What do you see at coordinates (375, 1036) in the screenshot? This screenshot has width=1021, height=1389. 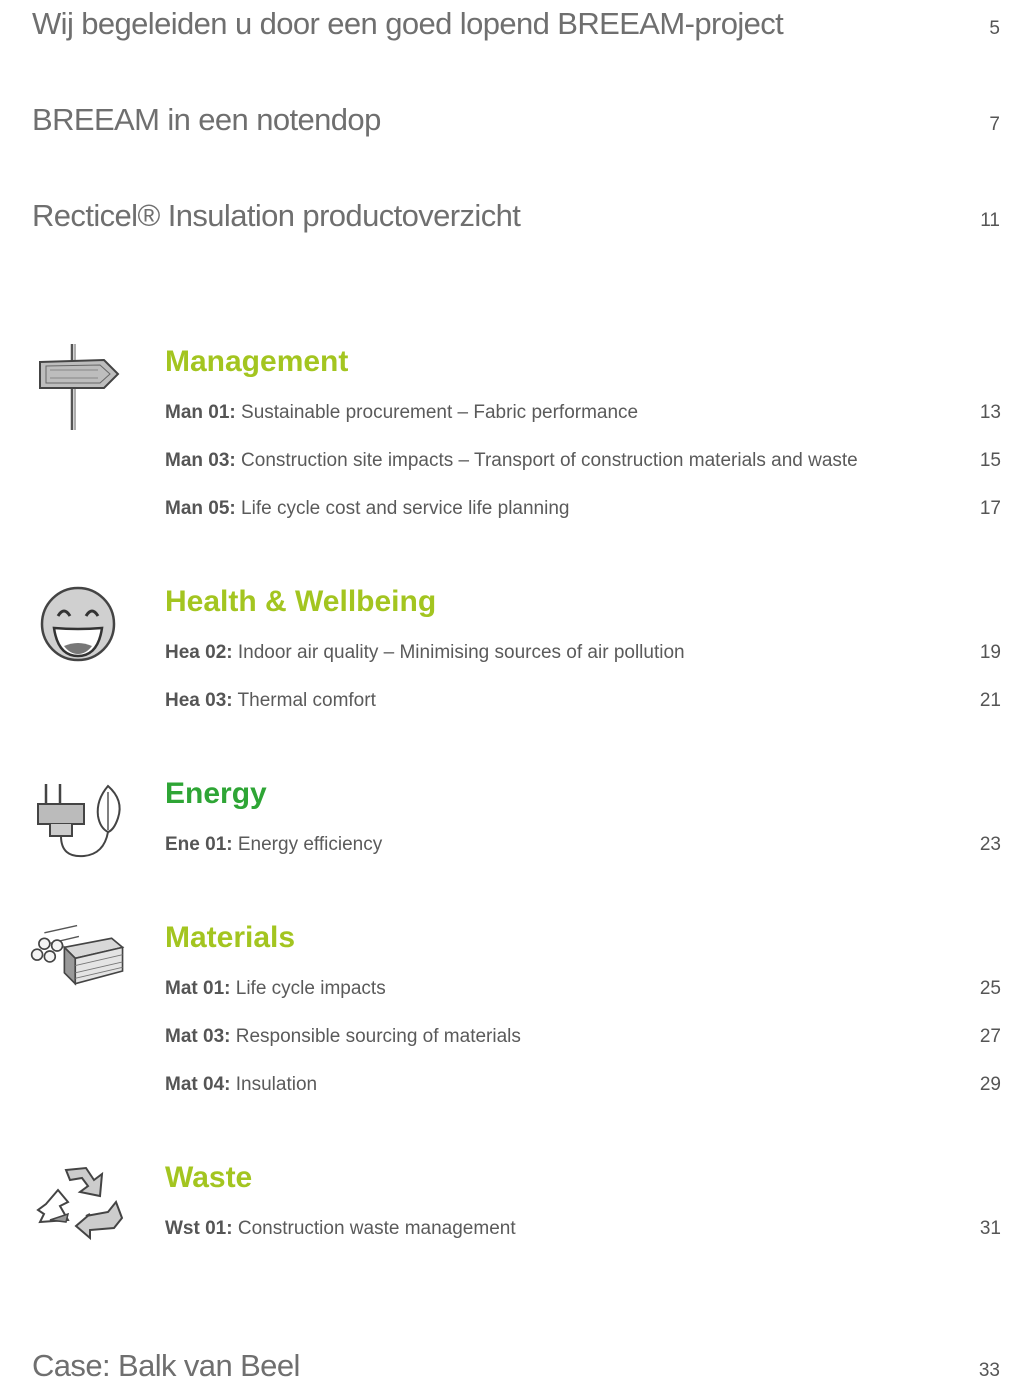 I see `item-text: Responsible sourcing of materials` at bounding box center [375, 1036].